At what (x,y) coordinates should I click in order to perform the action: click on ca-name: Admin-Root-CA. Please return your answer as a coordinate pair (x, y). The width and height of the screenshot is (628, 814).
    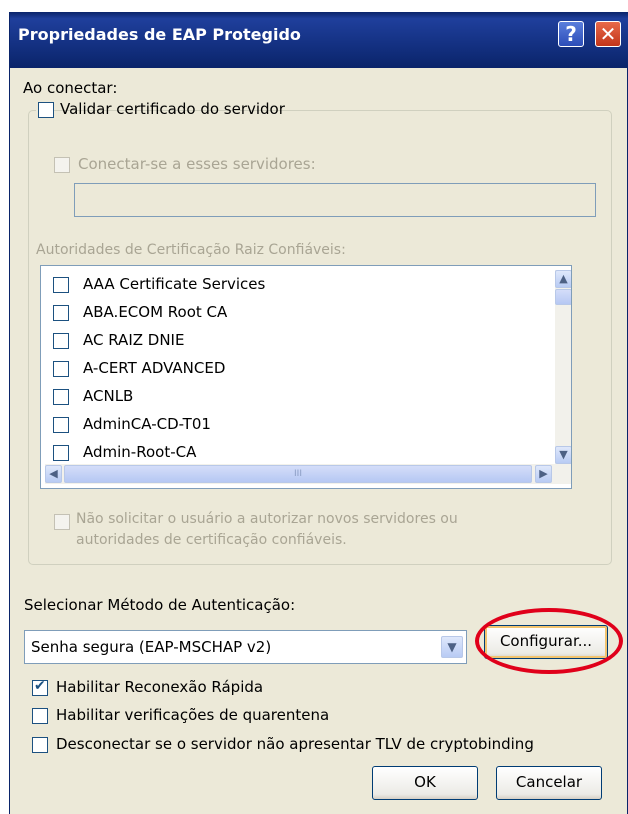
    Looking at the image, I should click on (140, 452).